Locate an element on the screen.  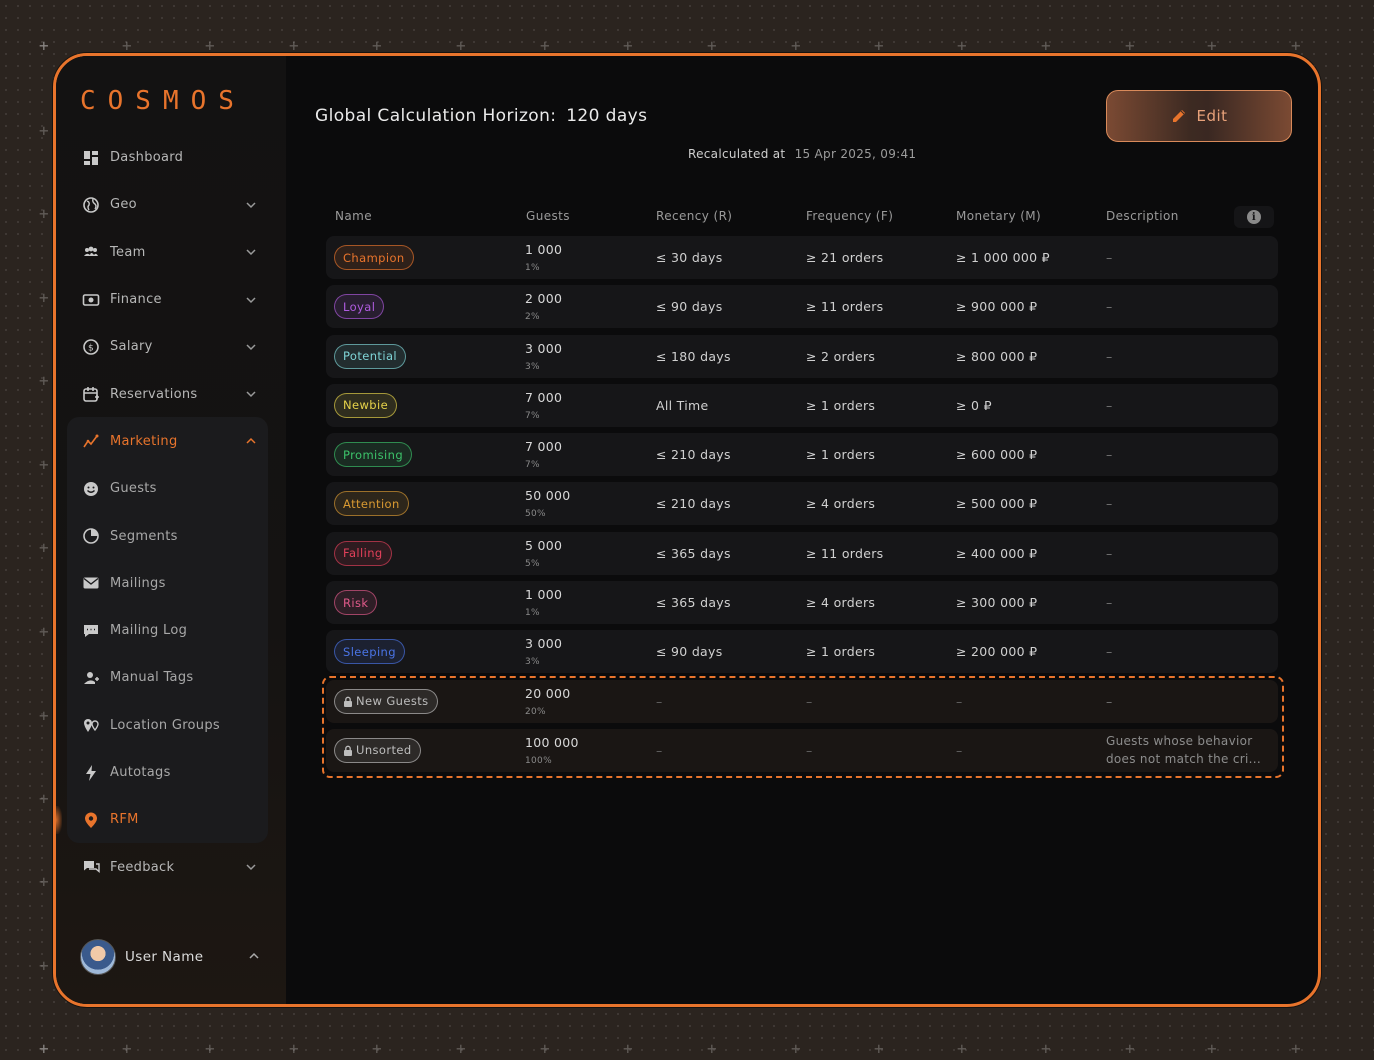
segment-tag-label: Loyal is located at coordinates (359, 306).